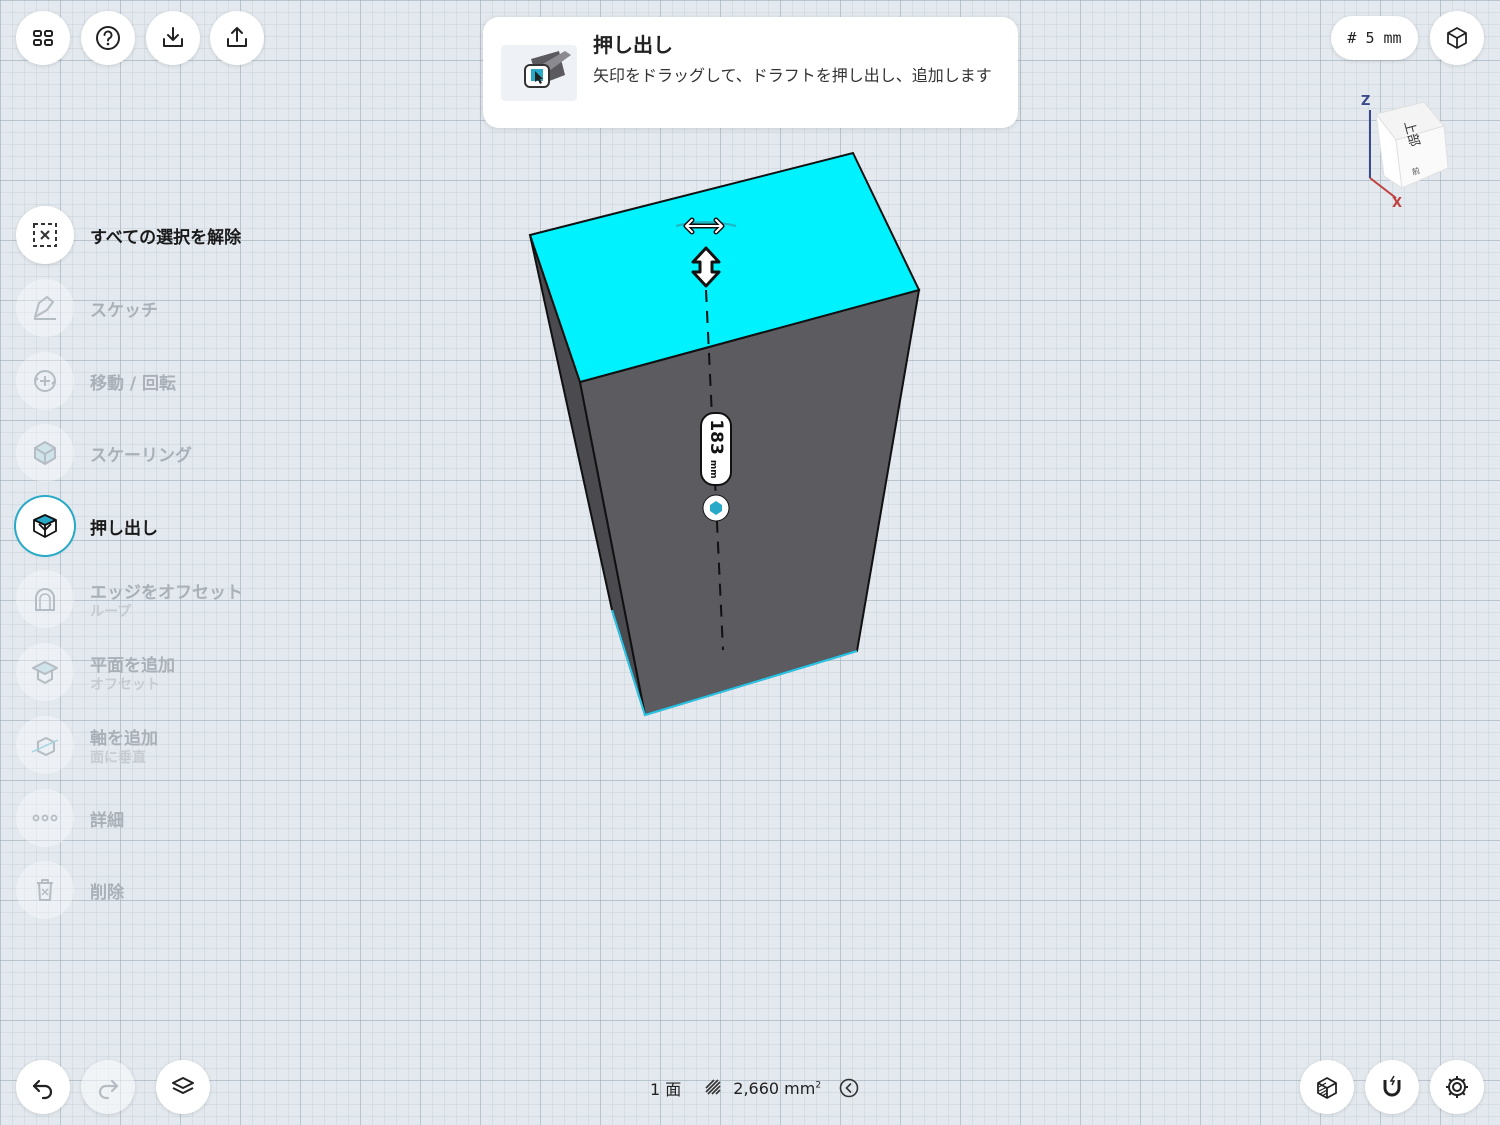 This screenshot has height=1125, width=1500. I want to click on tool-scaling: スケーリング, so click(104, 453).